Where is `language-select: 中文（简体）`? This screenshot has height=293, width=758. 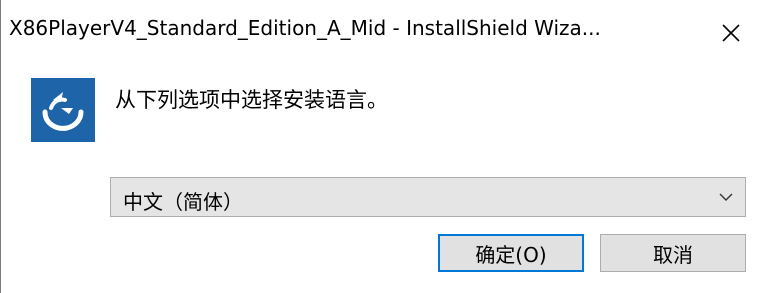 language-select: 中文（简体） is located at coordinates (428, 197).